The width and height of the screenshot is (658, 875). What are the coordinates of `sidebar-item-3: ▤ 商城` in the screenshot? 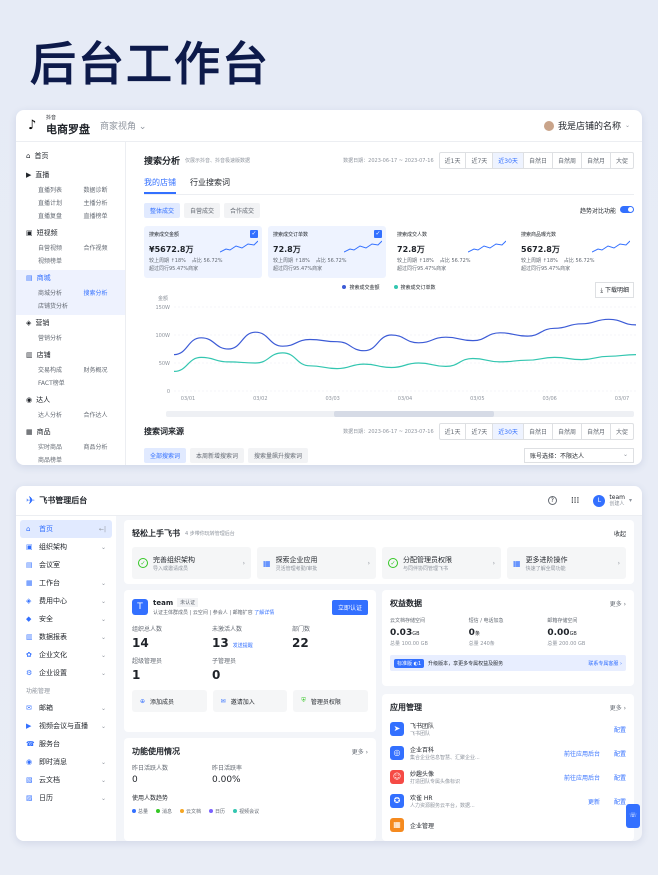 It's located at (70, 278).